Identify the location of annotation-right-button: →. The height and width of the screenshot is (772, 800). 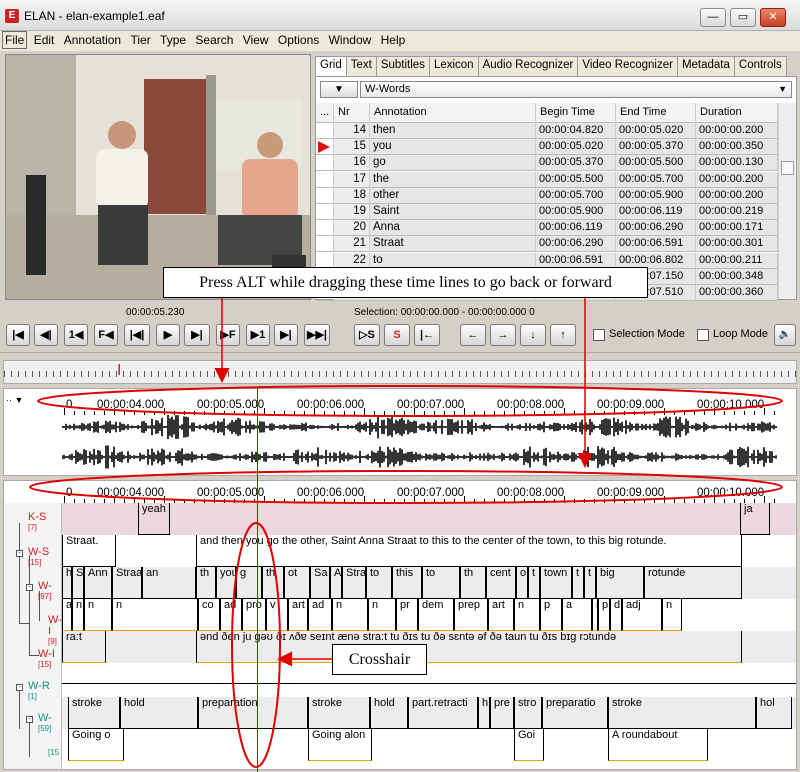
(503, 335).